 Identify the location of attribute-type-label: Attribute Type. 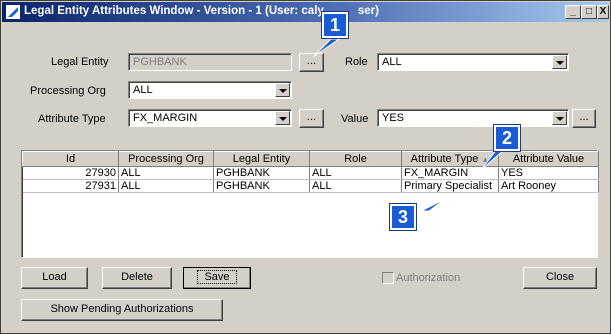
(72, 119).